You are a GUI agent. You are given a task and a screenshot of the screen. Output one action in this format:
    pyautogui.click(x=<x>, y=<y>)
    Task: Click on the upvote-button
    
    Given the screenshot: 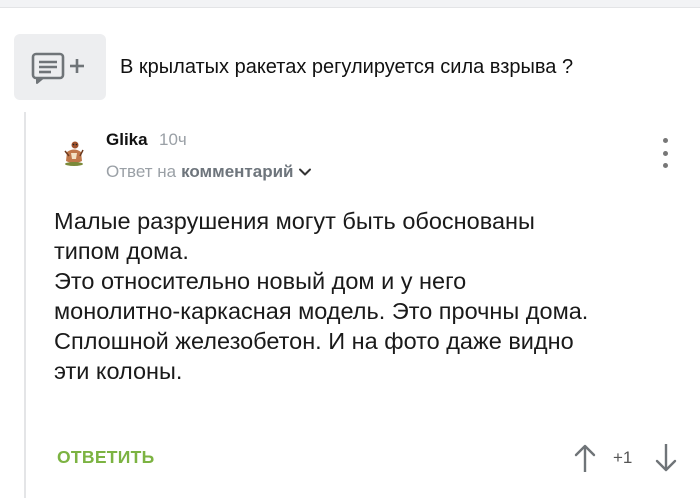 What is the action you would take?
    pyautogui.click(x=585, y=458)
    